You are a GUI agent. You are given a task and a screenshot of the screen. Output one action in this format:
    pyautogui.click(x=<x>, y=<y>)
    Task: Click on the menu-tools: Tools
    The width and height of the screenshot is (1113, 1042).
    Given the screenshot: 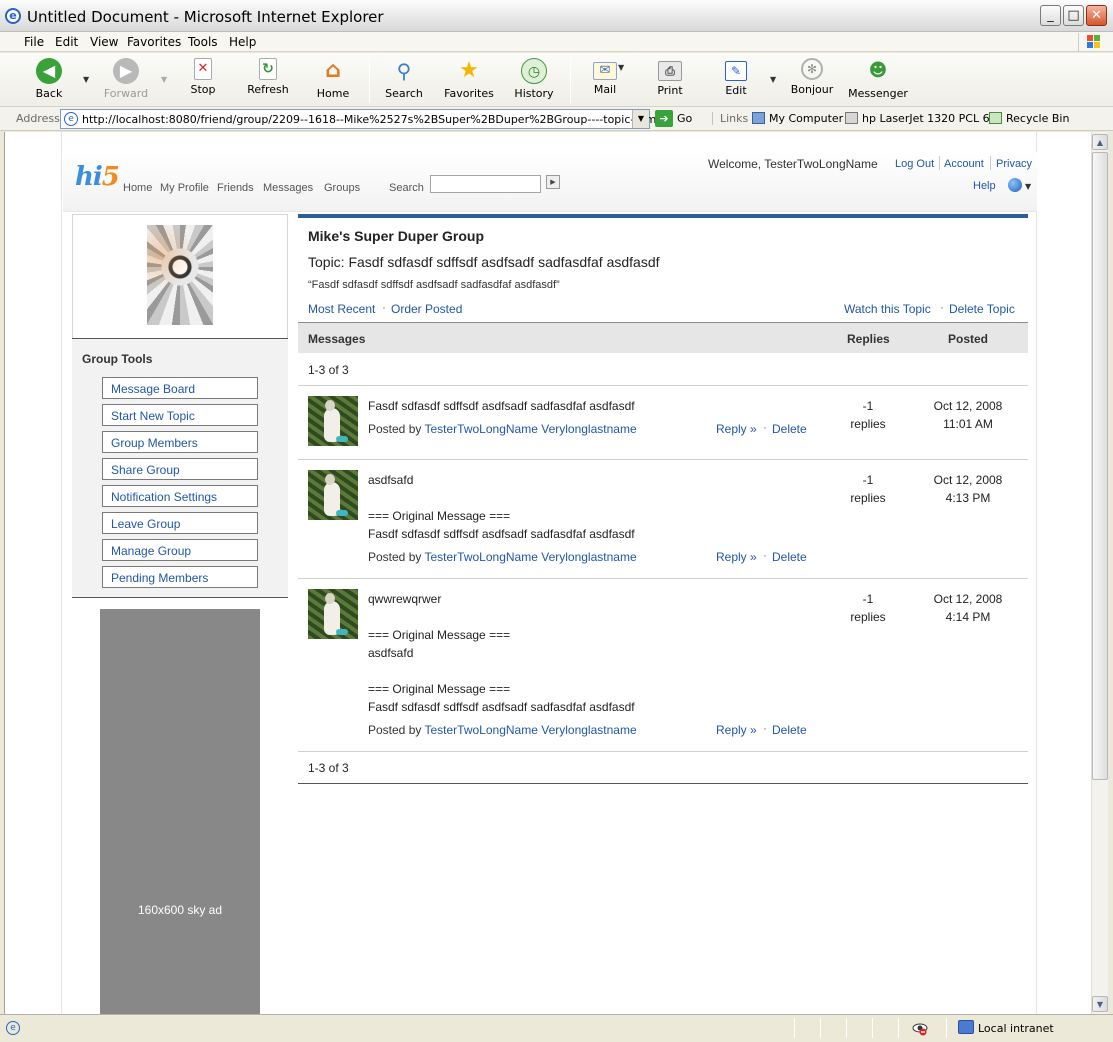 What is the action you would take?
    pyautogui.click(x=203, y=42)
    